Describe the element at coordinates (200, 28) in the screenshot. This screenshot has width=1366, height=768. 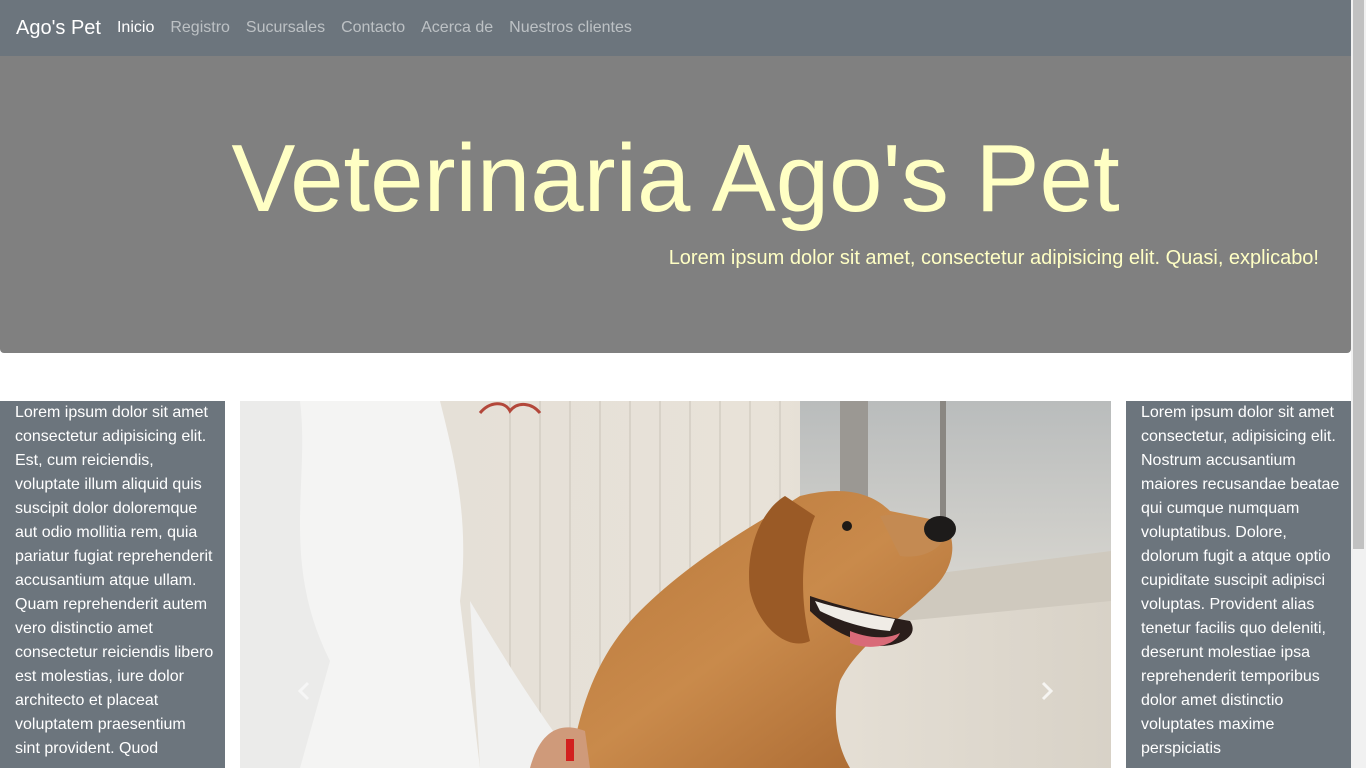
I see `nav-item-registro: Registro` at that location.